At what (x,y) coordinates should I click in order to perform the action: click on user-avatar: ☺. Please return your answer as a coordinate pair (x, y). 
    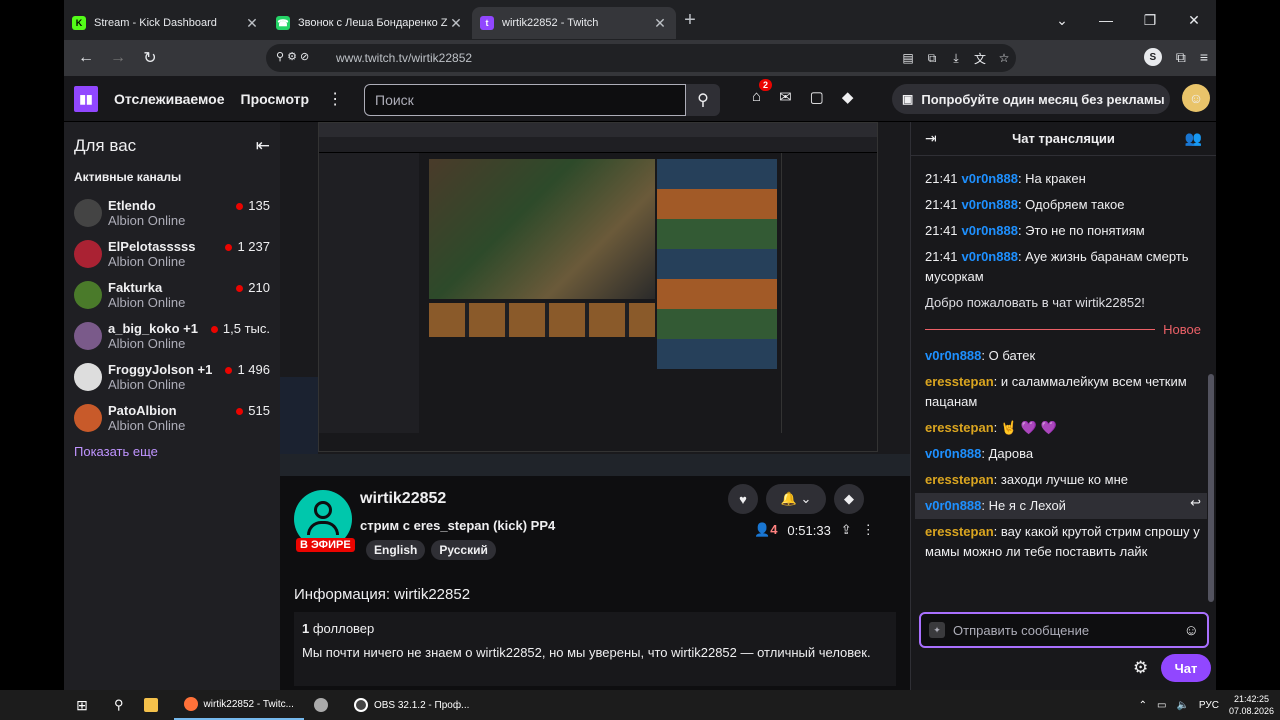
    Looking at the image, I should click on (1196, 98).